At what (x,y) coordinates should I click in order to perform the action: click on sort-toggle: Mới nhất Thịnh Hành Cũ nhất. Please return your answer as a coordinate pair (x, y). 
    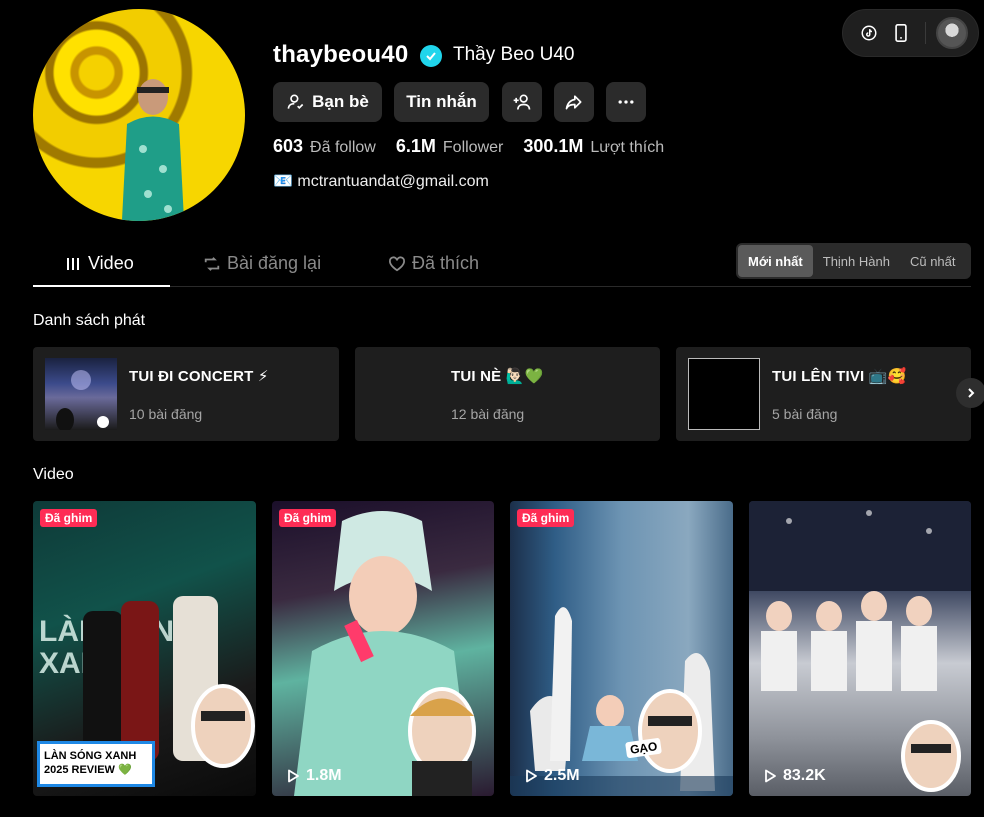
    Looking at the image, I should click on (853, 261).